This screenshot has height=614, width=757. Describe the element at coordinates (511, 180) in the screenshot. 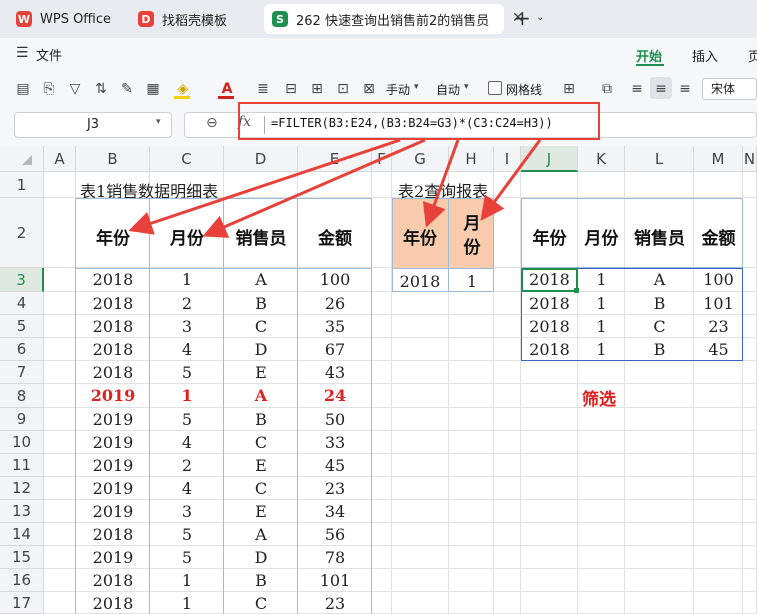

I see `arrow-to-query-month` at that location.